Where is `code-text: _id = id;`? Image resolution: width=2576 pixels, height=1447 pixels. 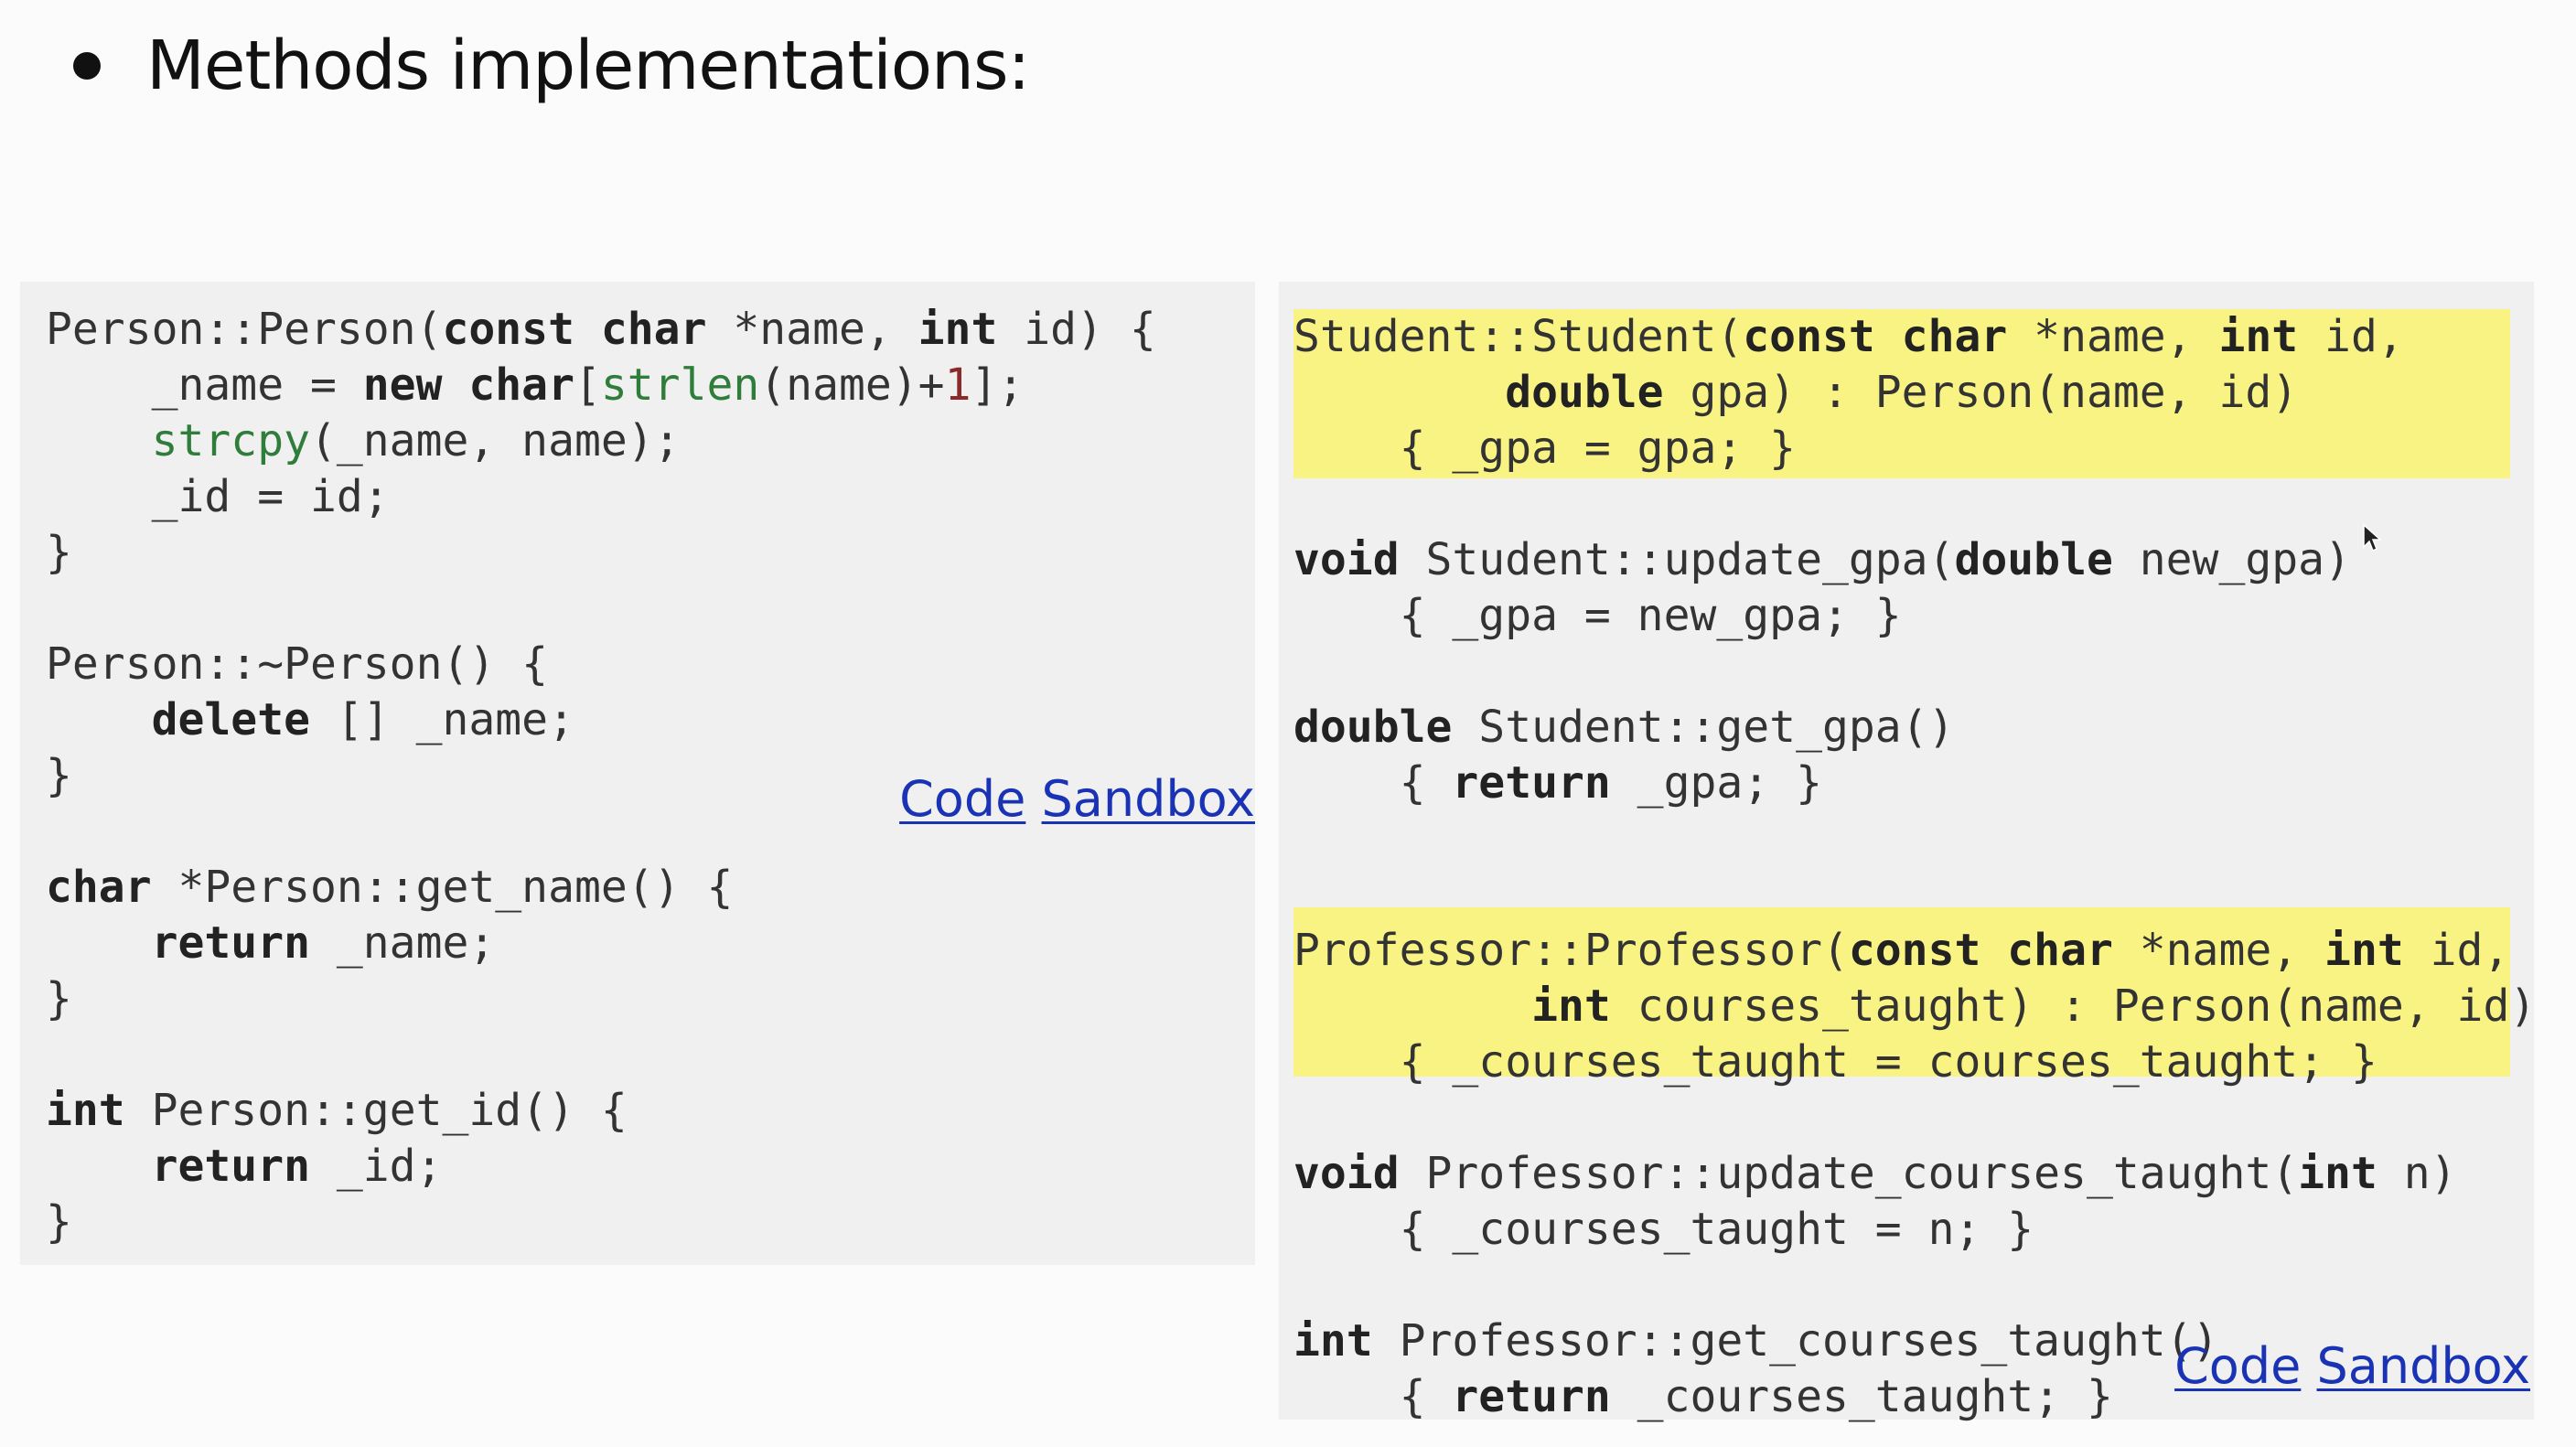 code-text: _id = id; is located at coordinates (218, 496).